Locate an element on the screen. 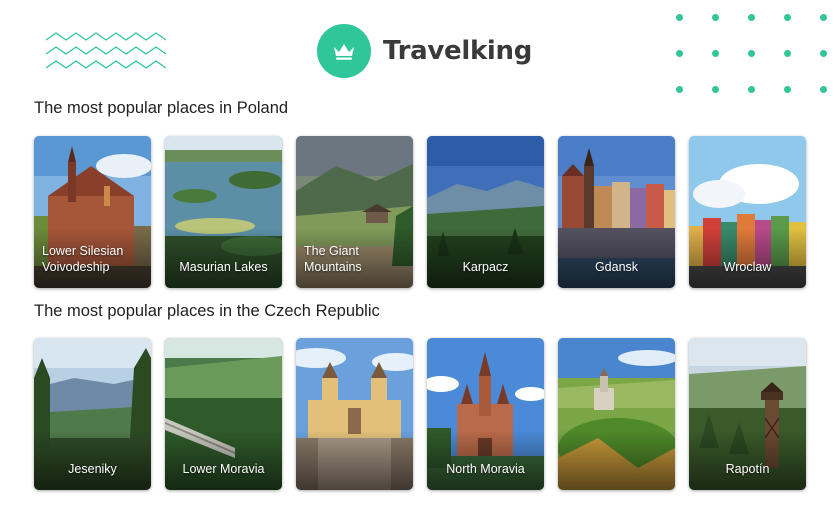 The image size is (840, 508). destination-card: Masurian Lakes is located at coordinates (223, 212).